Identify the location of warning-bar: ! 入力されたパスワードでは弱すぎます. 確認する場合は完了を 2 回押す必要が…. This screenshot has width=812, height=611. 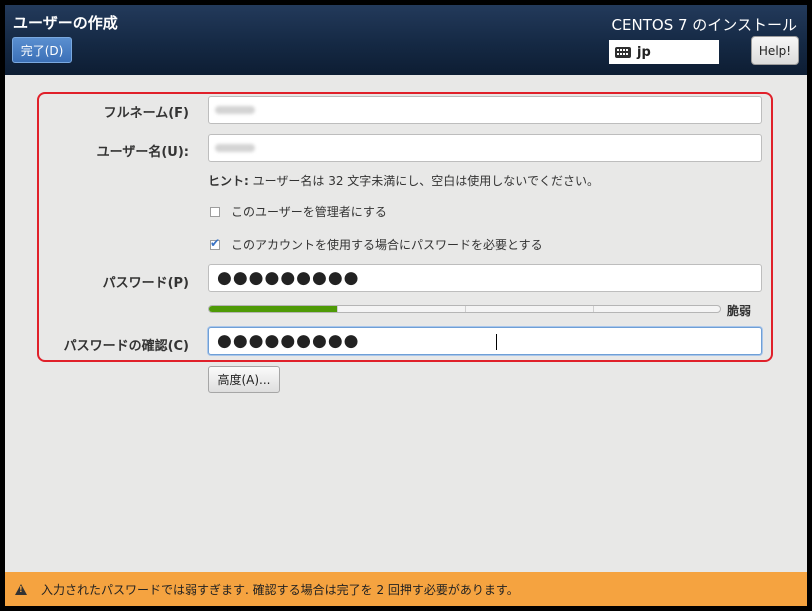
(406, 589).